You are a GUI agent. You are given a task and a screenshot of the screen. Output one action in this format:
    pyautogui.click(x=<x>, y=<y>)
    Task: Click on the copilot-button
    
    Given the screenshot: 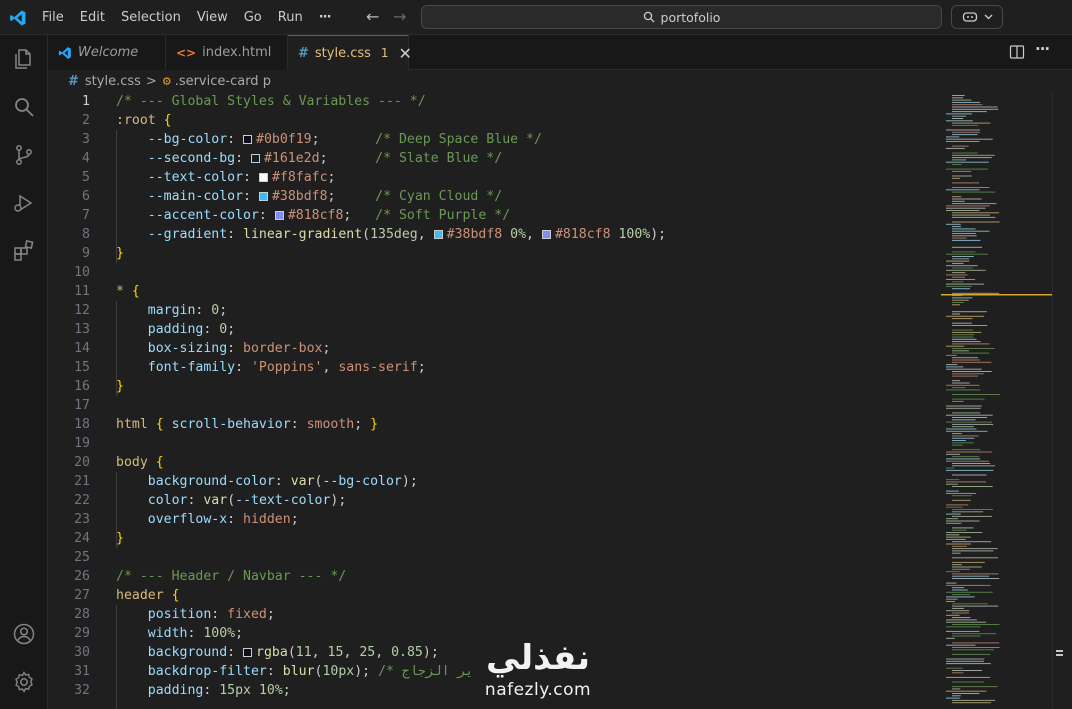 What is the action you would take?
    pyautogui.click(x=977, y=17)
    